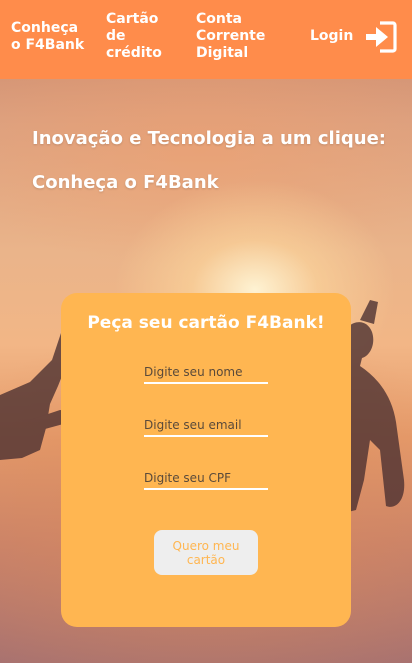 This screenshot has height=663, width=412. Describe the element at coordinates (236, 36) in the screenshot. I see `nav-link-conta-corrente: Conta Corrente Digital` at that location.